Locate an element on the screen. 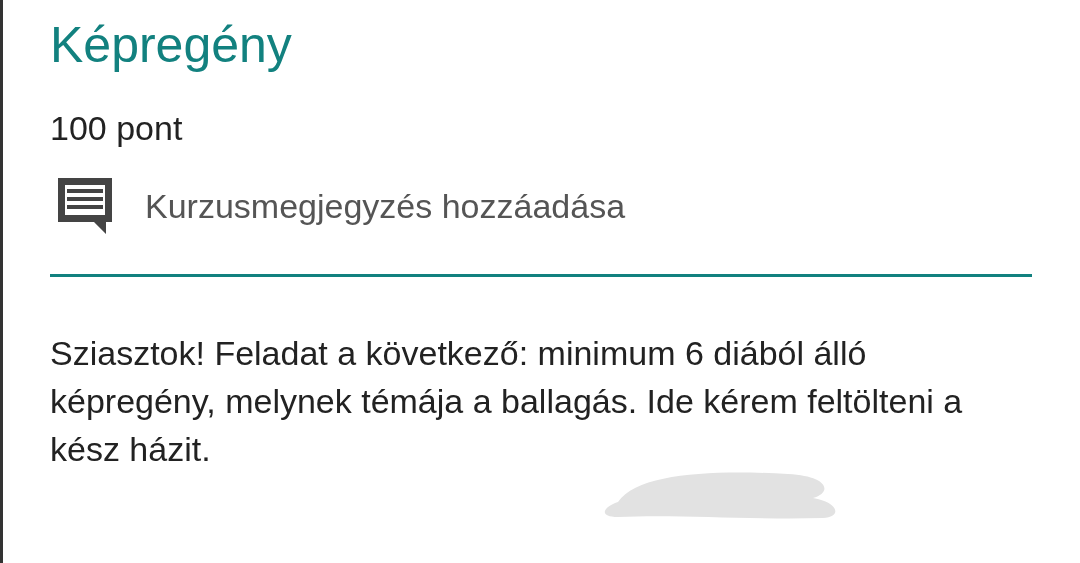  points-label: 100 pont is located at coordinates (117, 128).